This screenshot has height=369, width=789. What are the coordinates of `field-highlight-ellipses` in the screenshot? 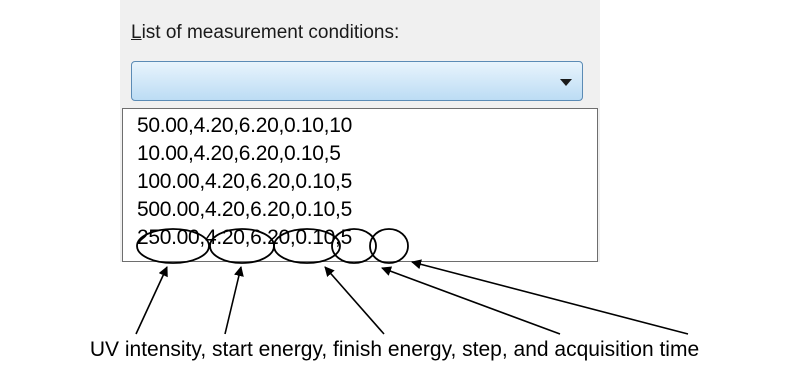 It's located at (272, 246).